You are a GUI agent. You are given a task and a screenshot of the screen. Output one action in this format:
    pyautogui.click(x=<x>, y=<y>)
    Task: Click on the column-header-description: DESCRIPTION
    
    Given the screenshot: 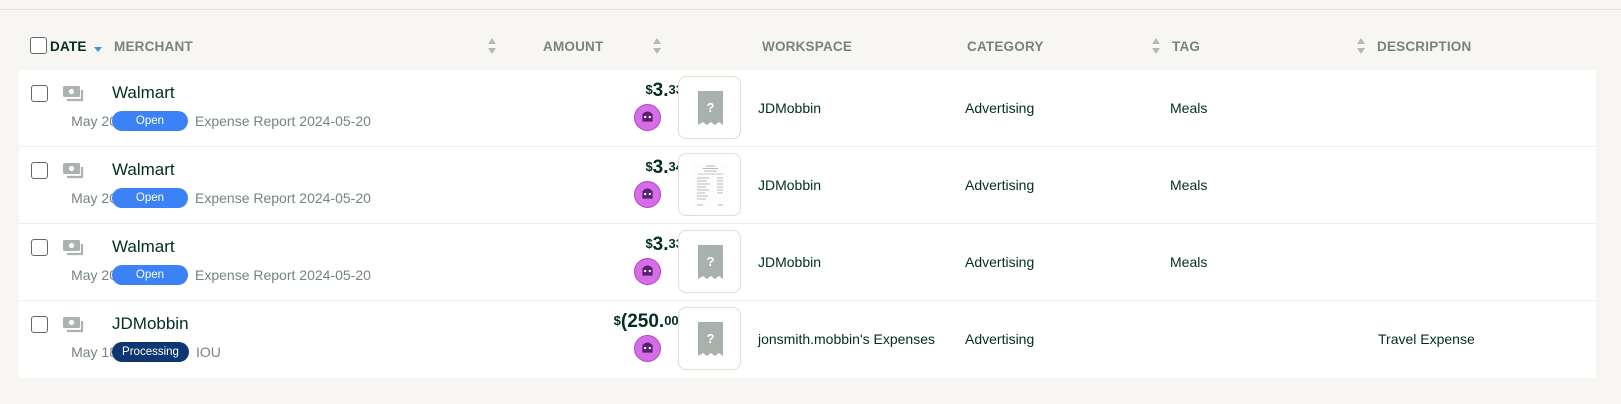 What is the action you would take?
    pyautogui.click(x=1424, y=46)
    